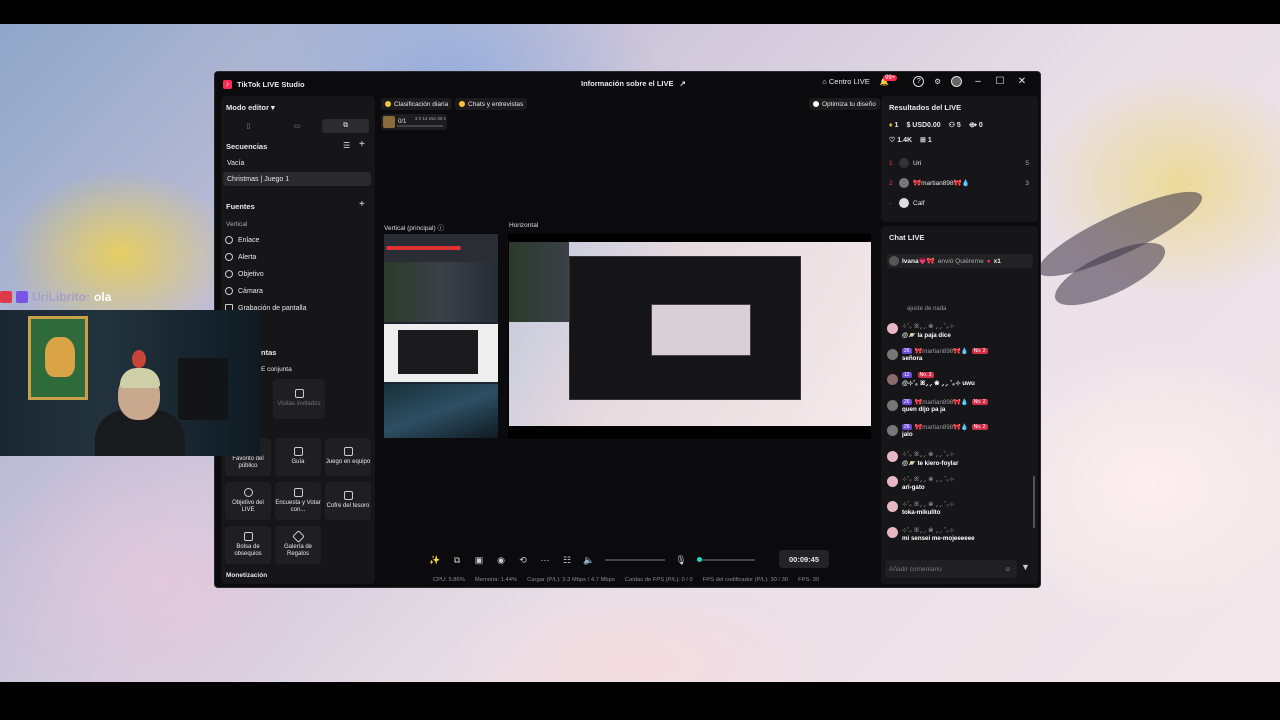 Image resolution: width=1280 pixels, height=720 pixels. I want to click on tool-gift-bag: Bolsa de obsequios, so click(248, 545).